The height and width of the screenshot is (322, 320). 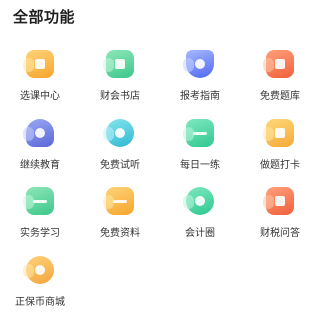 I want to click on feature-label: 免费资料, so click(x=120, y=233).